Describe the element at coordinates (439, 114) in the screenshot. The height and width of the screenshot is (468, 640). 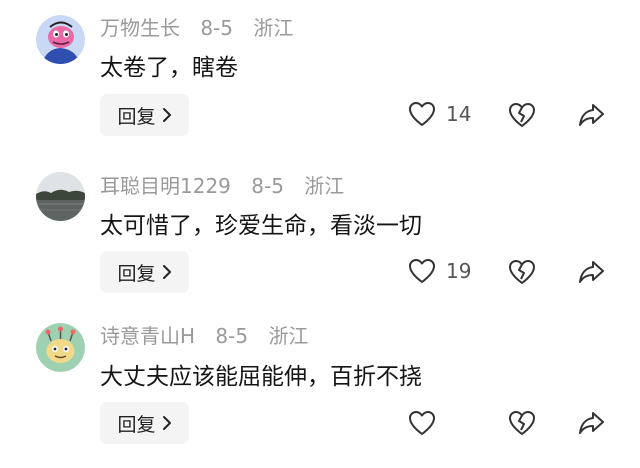
I see `like-button: 14` at that location.